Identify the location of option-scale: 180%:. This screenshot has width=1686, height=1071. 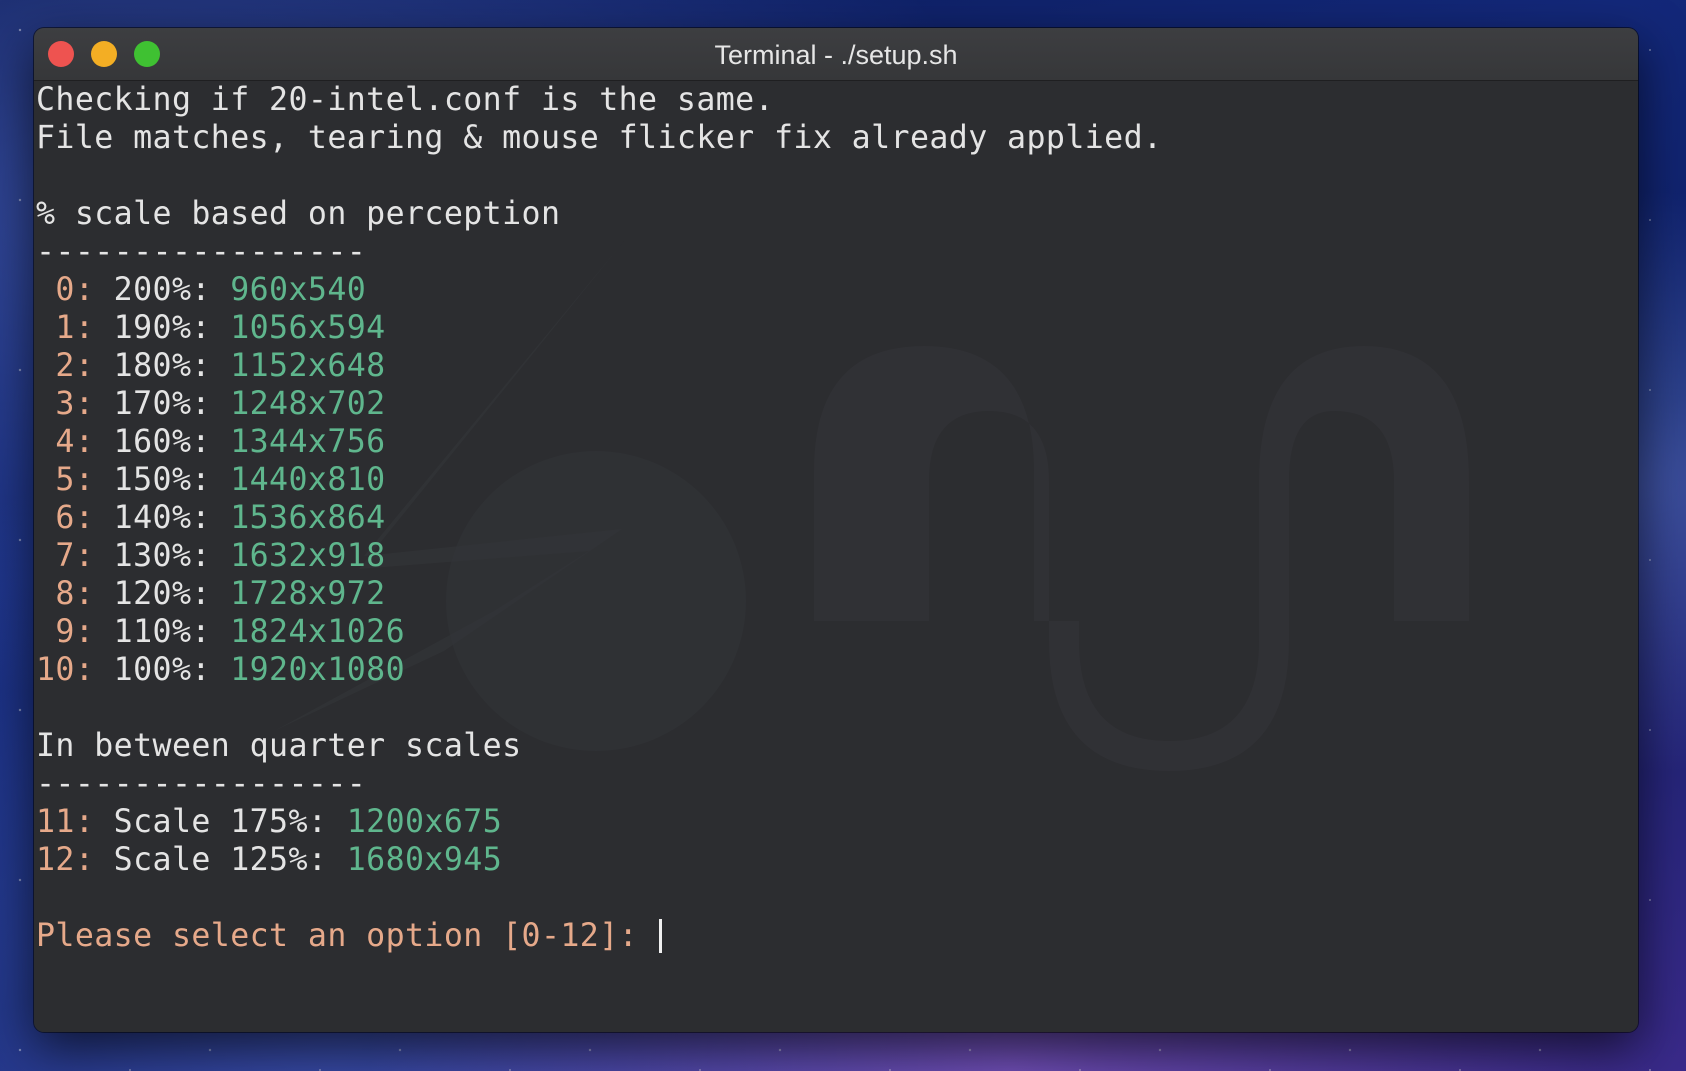
(152, 366).